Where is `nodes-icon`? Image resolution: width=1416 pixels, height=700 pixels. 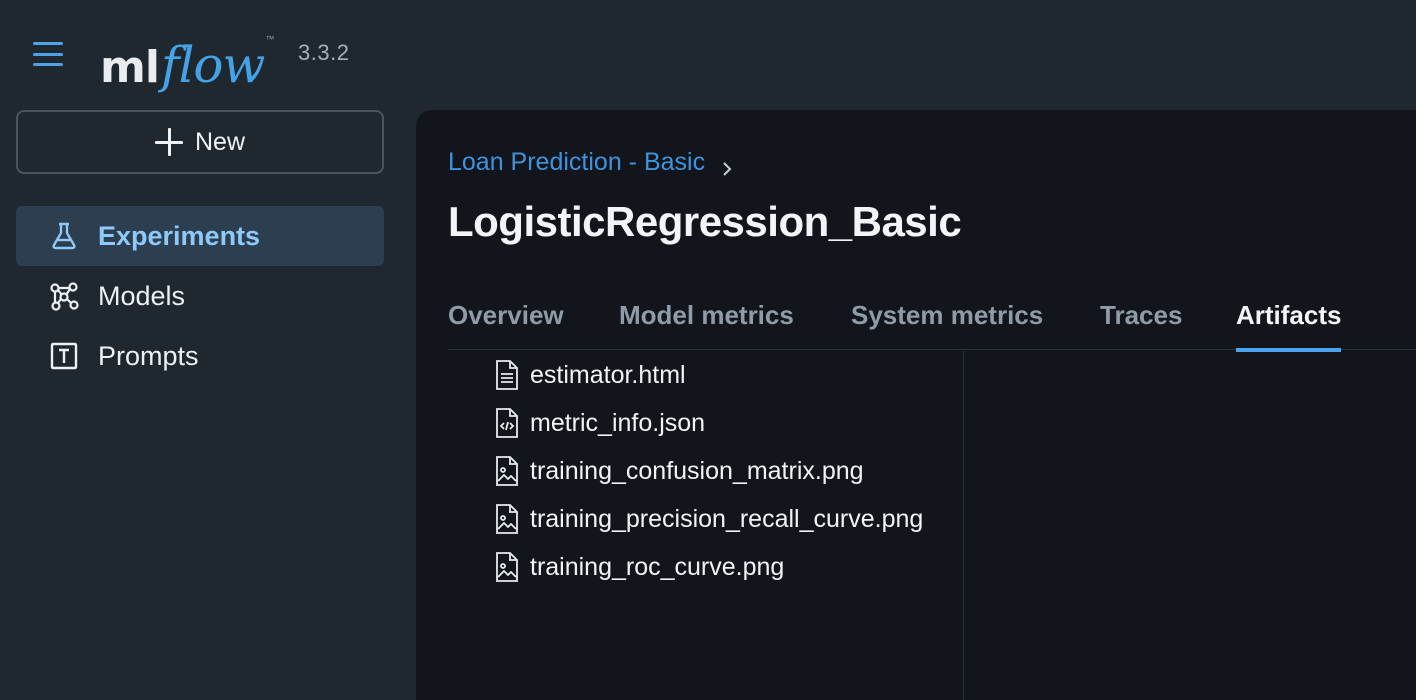 nodes-icon is located at coordinates (64, 296).